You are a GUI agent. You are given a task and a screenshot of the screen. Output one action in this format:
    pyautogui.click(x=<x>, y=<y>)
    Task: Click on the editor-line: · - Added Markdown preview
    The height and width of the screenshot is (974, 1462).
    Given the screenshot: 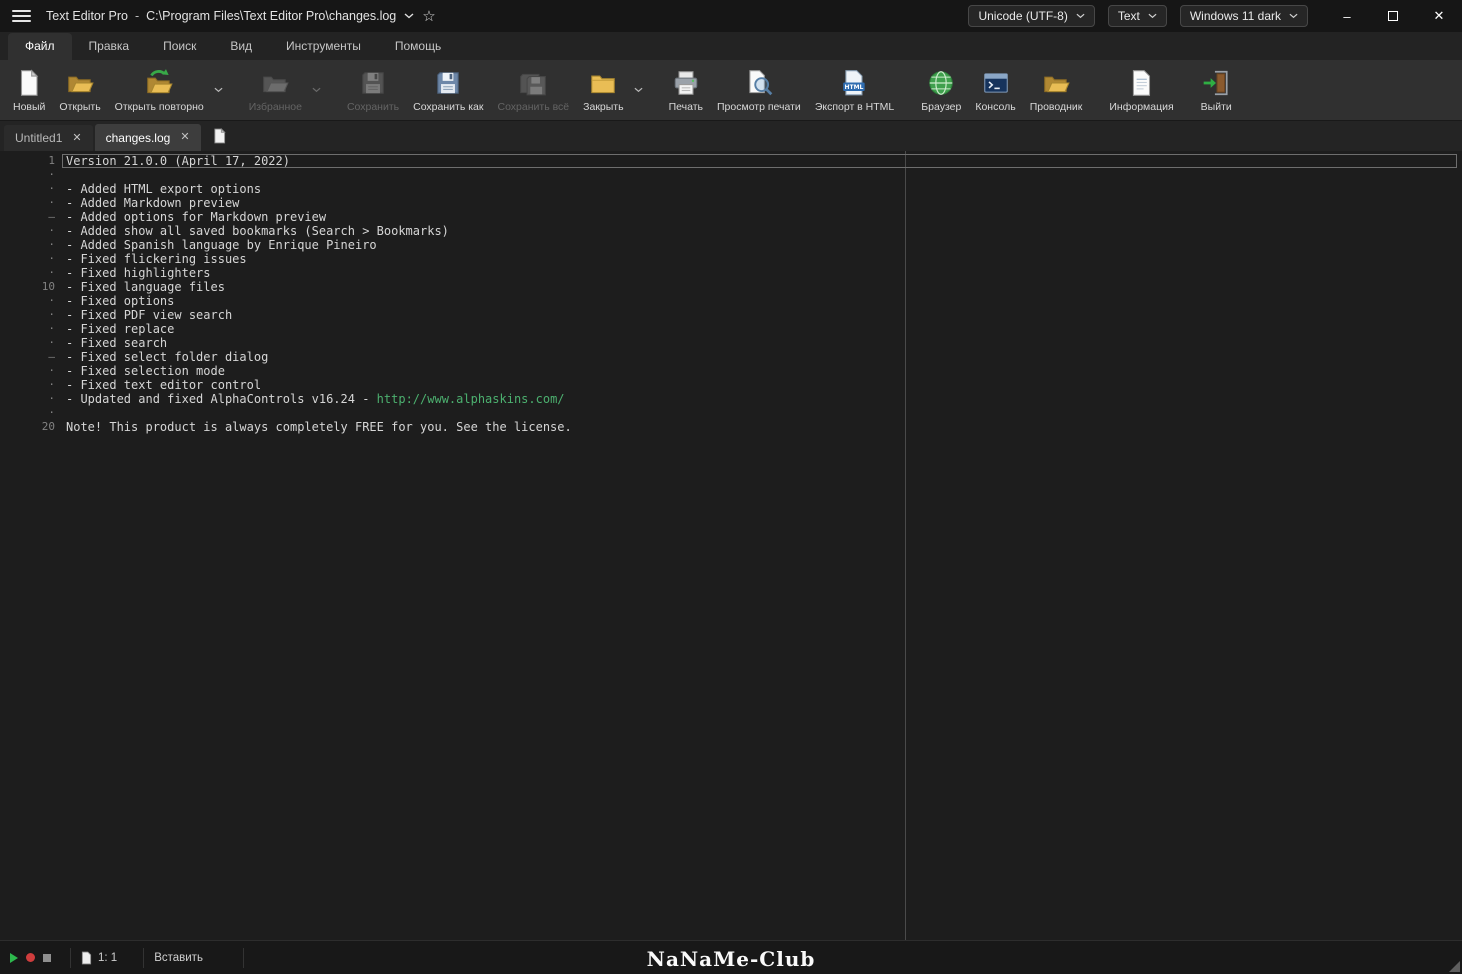 What is the action you would take?
    pyautogui.click(x=728, y=203)
    